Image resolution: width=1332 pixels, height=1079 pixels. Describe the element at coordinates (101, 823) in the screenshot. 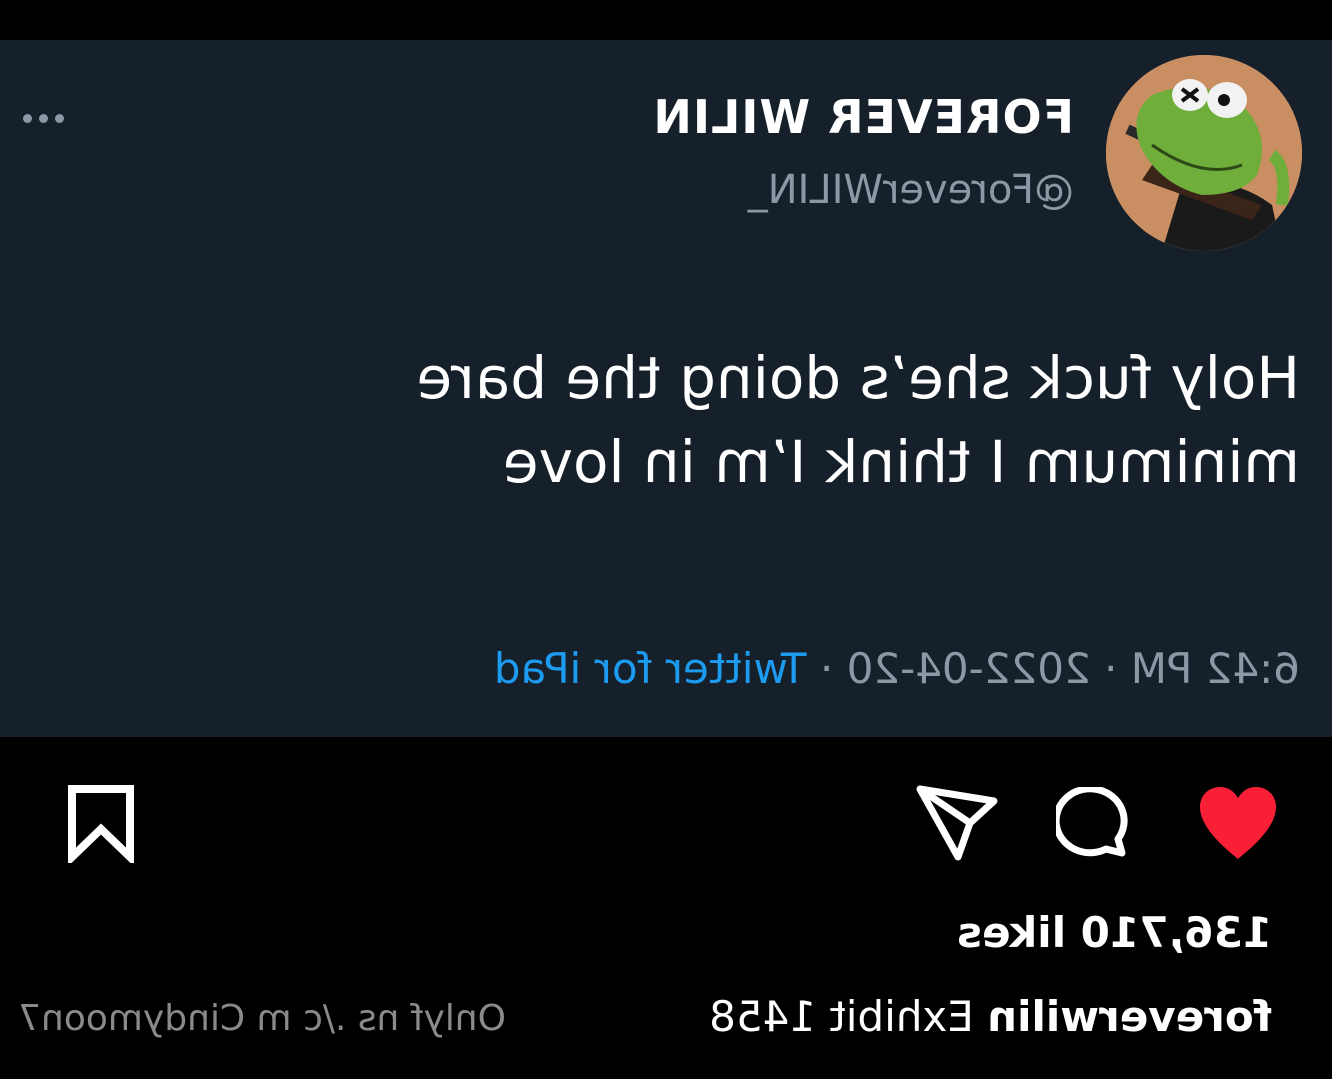

I see `bookmark-icon` at that location.